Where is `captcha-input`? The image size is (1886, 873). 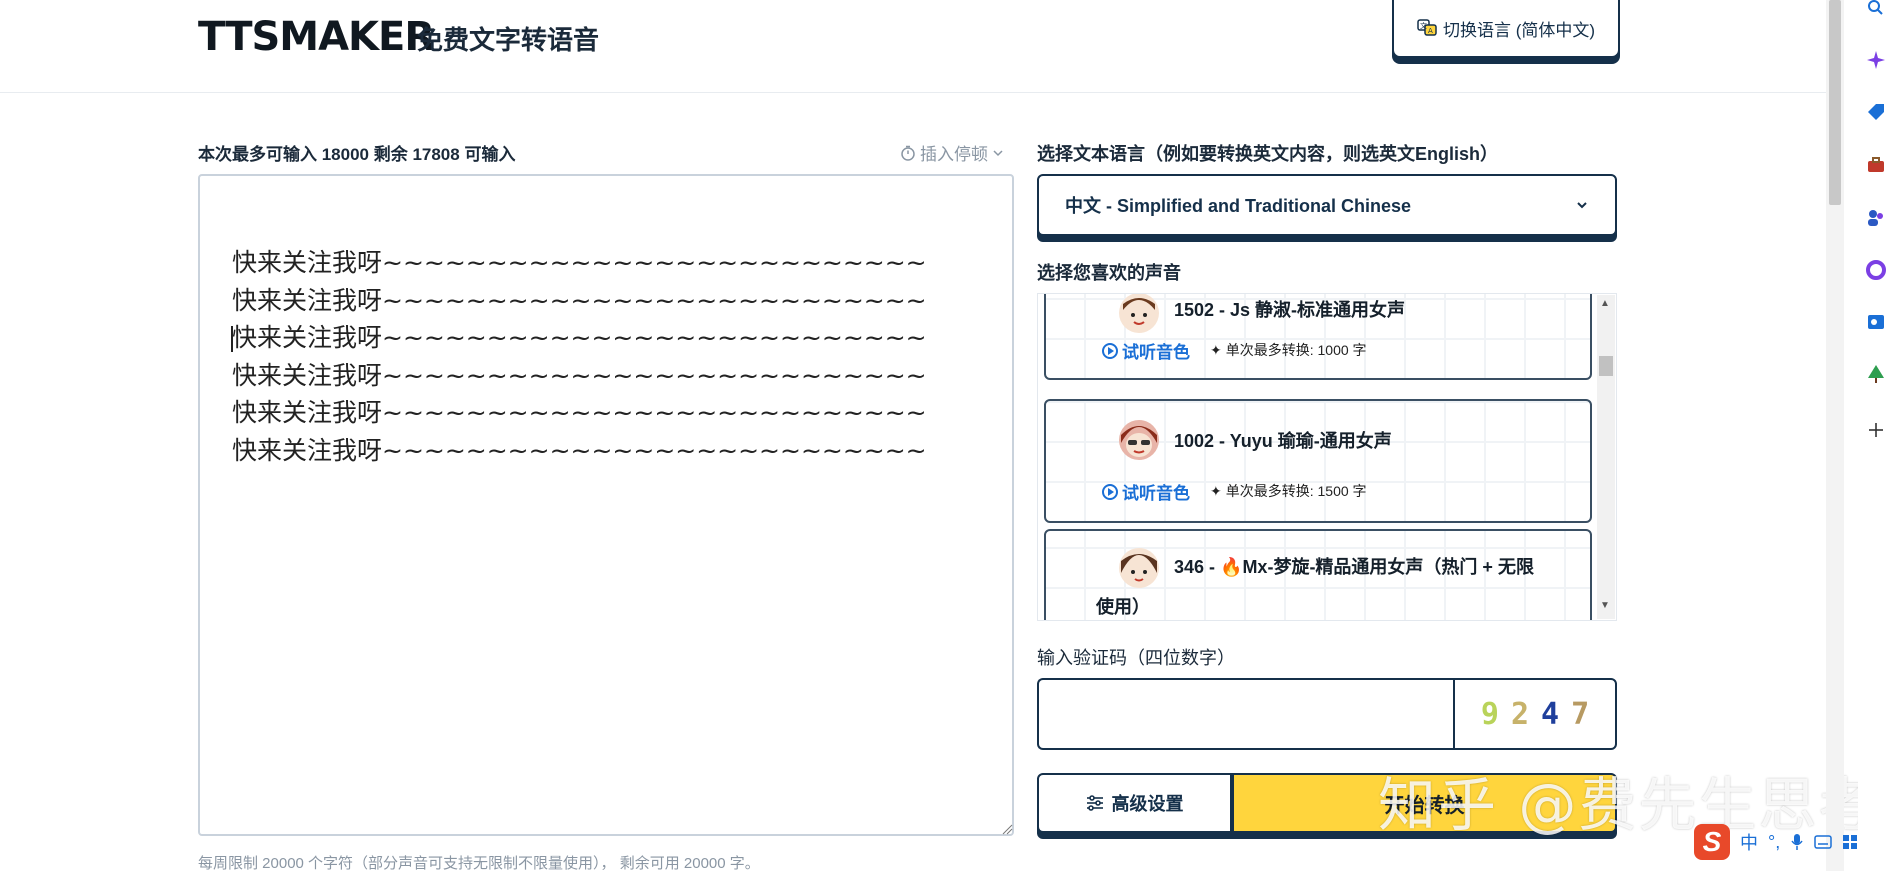 captcha-input is located at coordinates (1245, 714).